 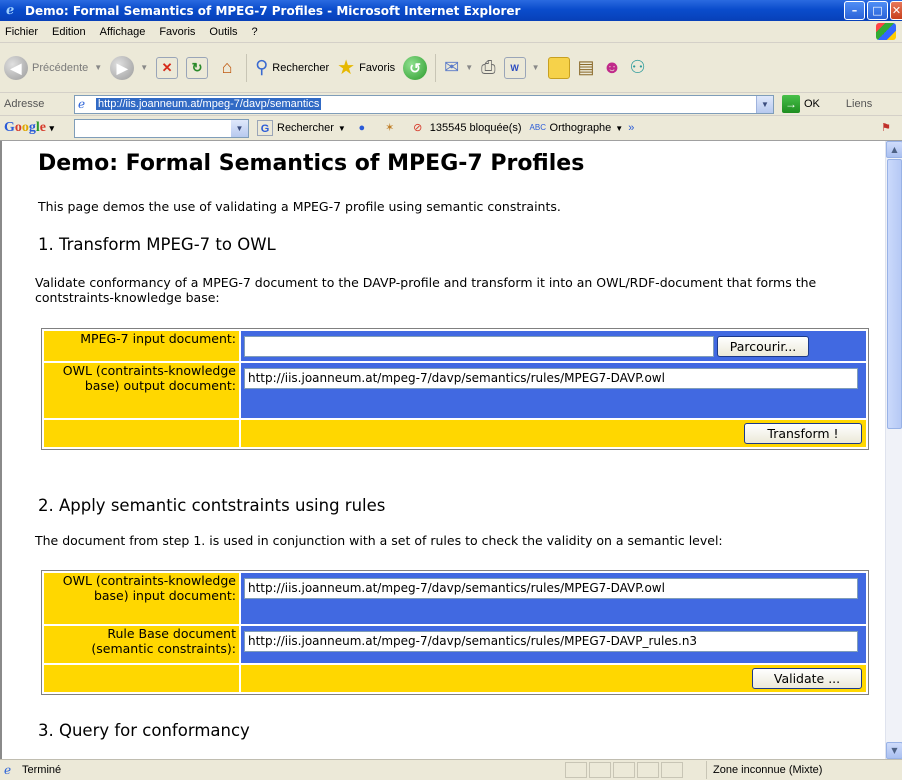 What do you see at coordinates (553, 433) in the screenshot?
I see `transform-button-cell: Transform !` at bounding box center [553, 433].